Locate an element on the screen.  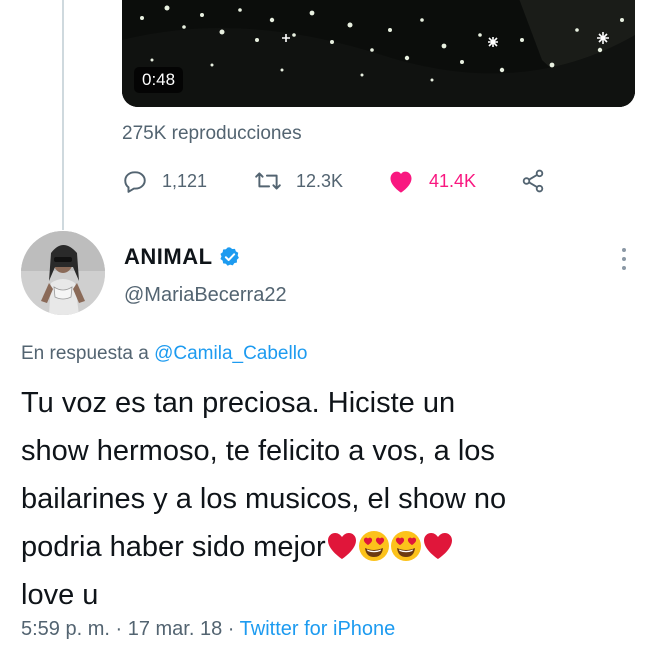
tweet-actions-bar: 1,121 12.3K 41.4K is located at coordinates (342, 181).